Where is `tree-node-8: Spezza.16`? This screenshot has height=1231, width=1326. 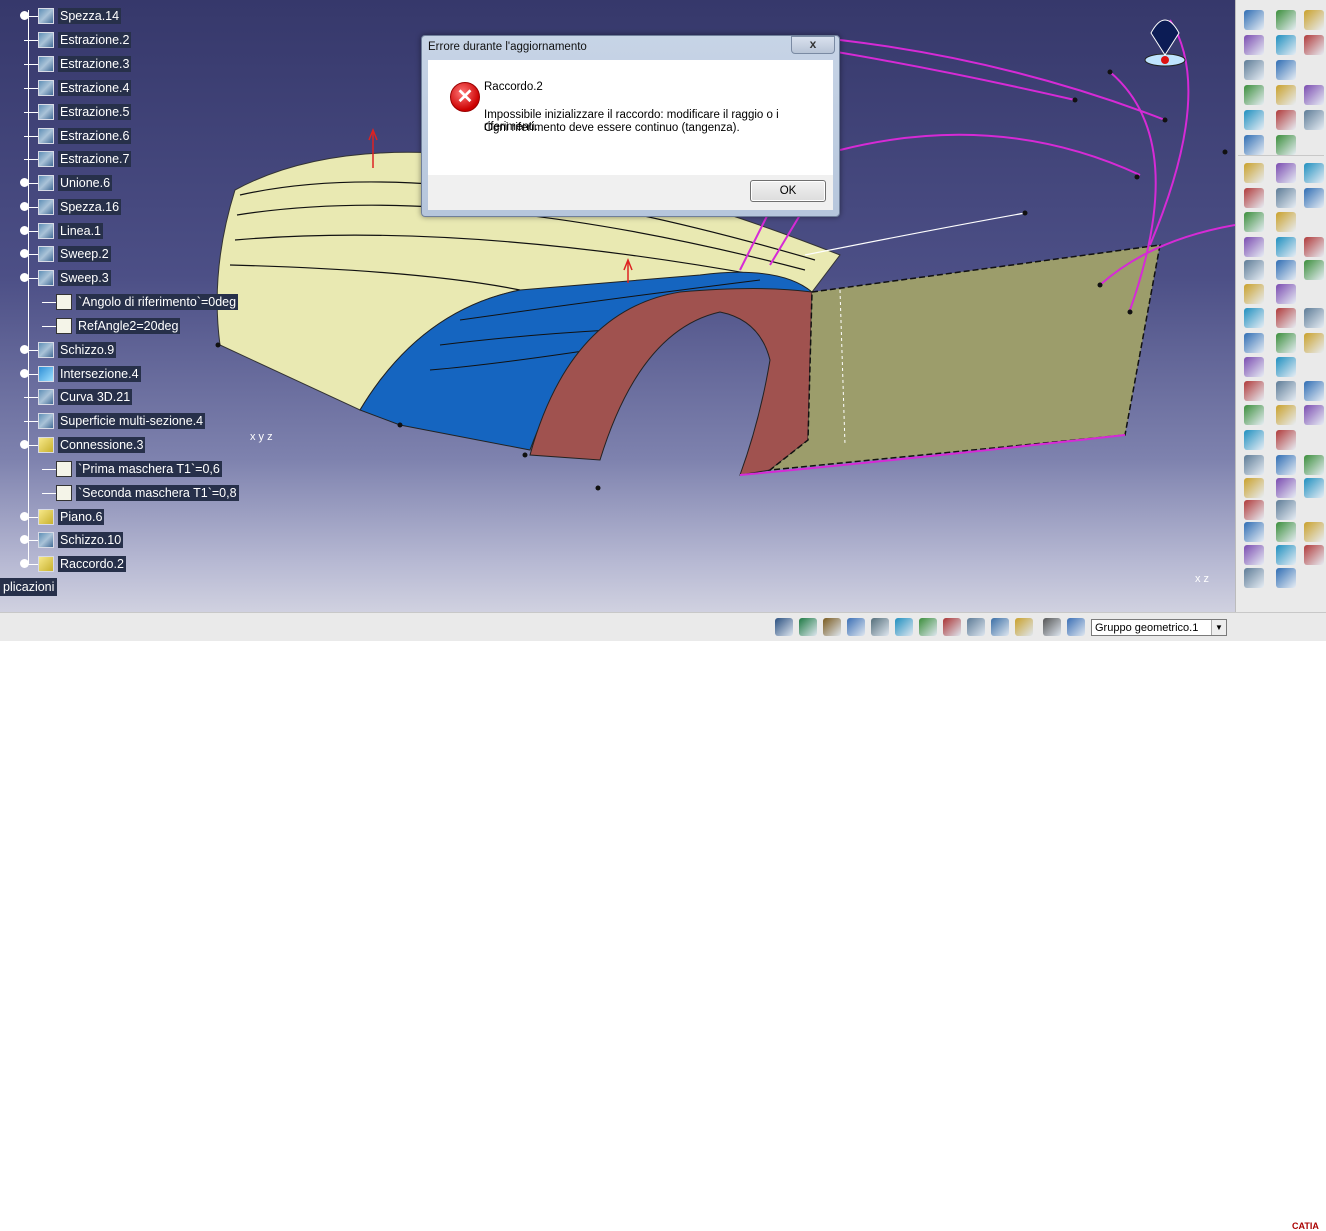
tree-node-8: Spezza.16 is located at coordinates (71, 207).